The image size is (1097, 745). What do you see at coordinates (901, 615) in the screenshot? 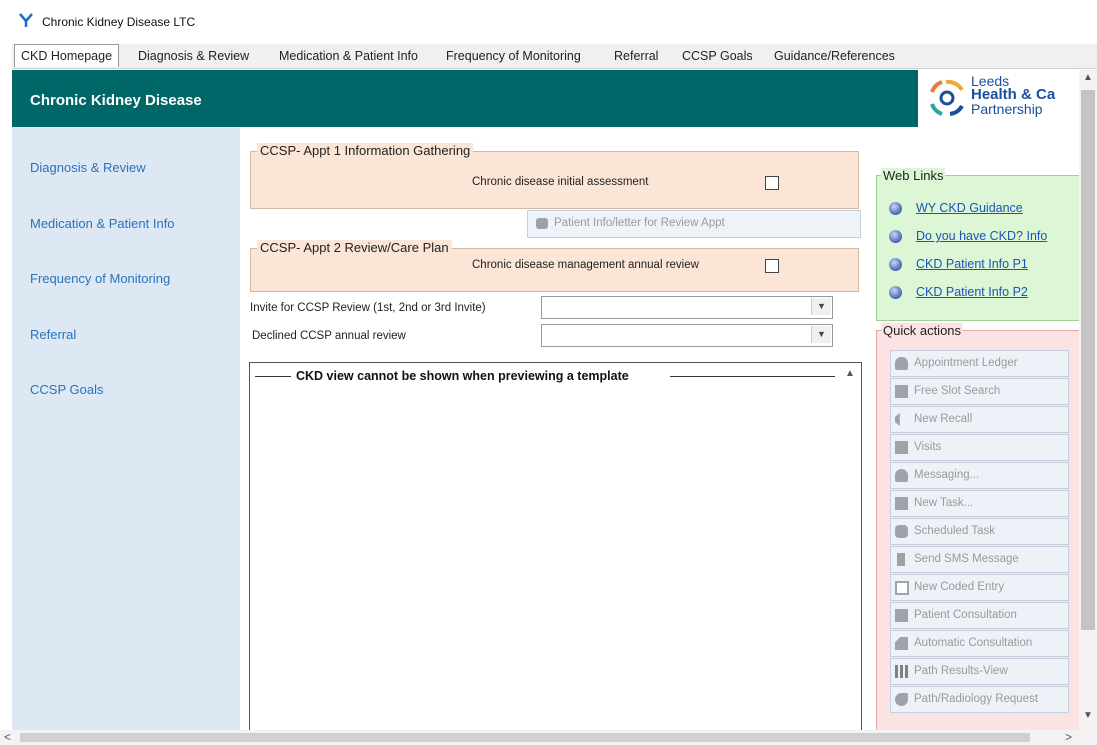
I see `consultation-icon` at bounding box center [901, 615].